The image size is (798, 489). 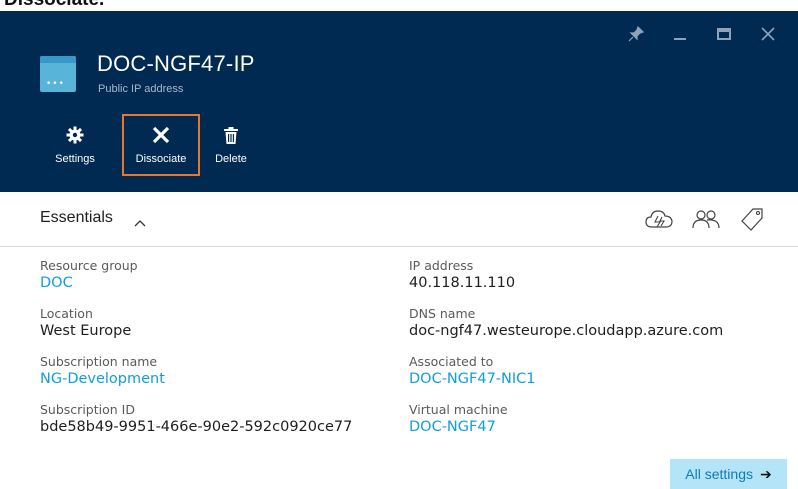 What do you see at coordinates (235, 5) in the screenshot?
I see `instruction-caption: click Dissociate.` at bounding box center [235, 5].